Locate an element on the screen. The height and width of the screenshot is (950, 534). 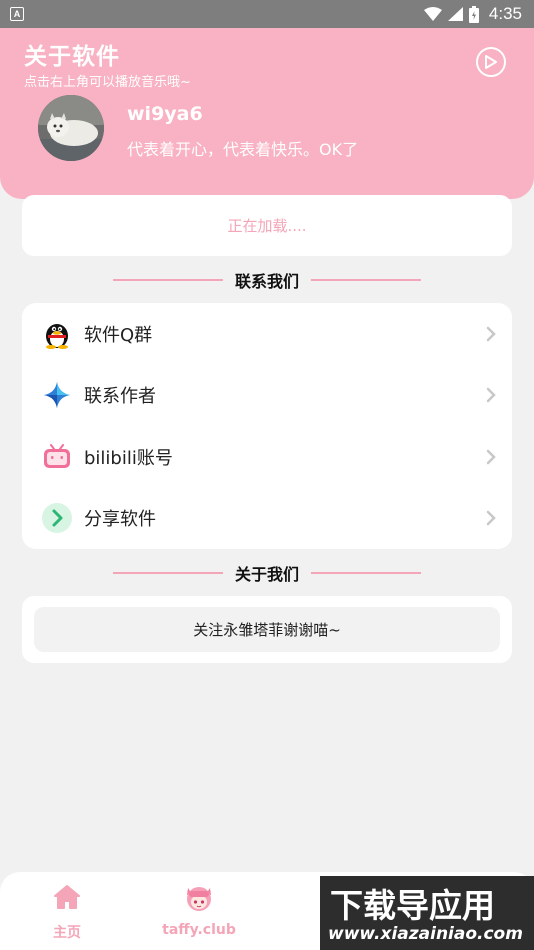
contact-item-bilibili: bilibili账号 is located at coordinates (267, 457).